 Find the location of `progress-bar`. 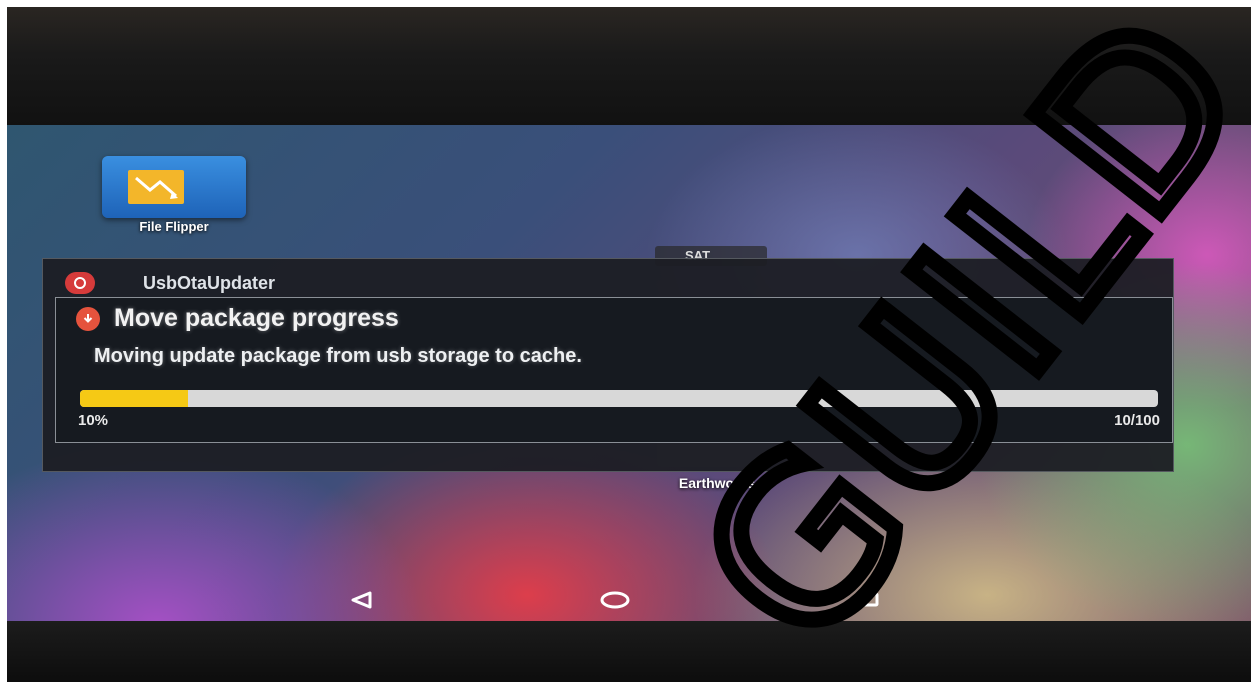

progress-bar is located at coordinates (619, 398).